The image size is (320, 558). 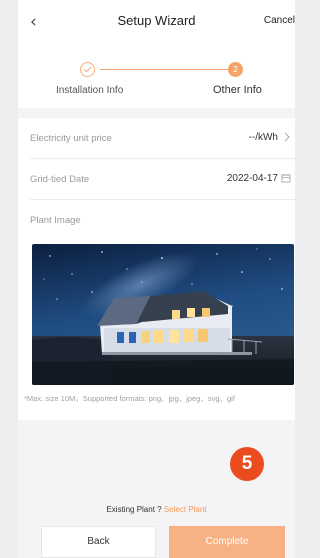 What do you see at coordinates (185, 509) in the screenshot?
I see `select-plant-link: Select Plant` at bounding box center [185, 509].